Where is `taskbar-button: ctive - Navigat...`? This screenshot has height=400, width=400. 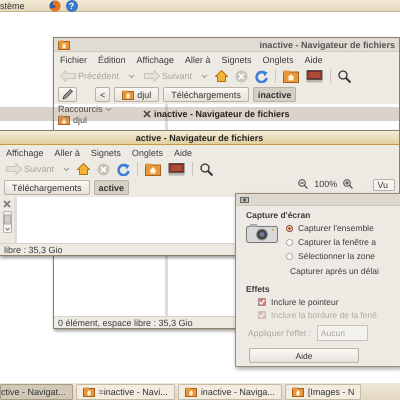
taskbar-button: ctive - Navigat... is located at coordinates (36, 392).